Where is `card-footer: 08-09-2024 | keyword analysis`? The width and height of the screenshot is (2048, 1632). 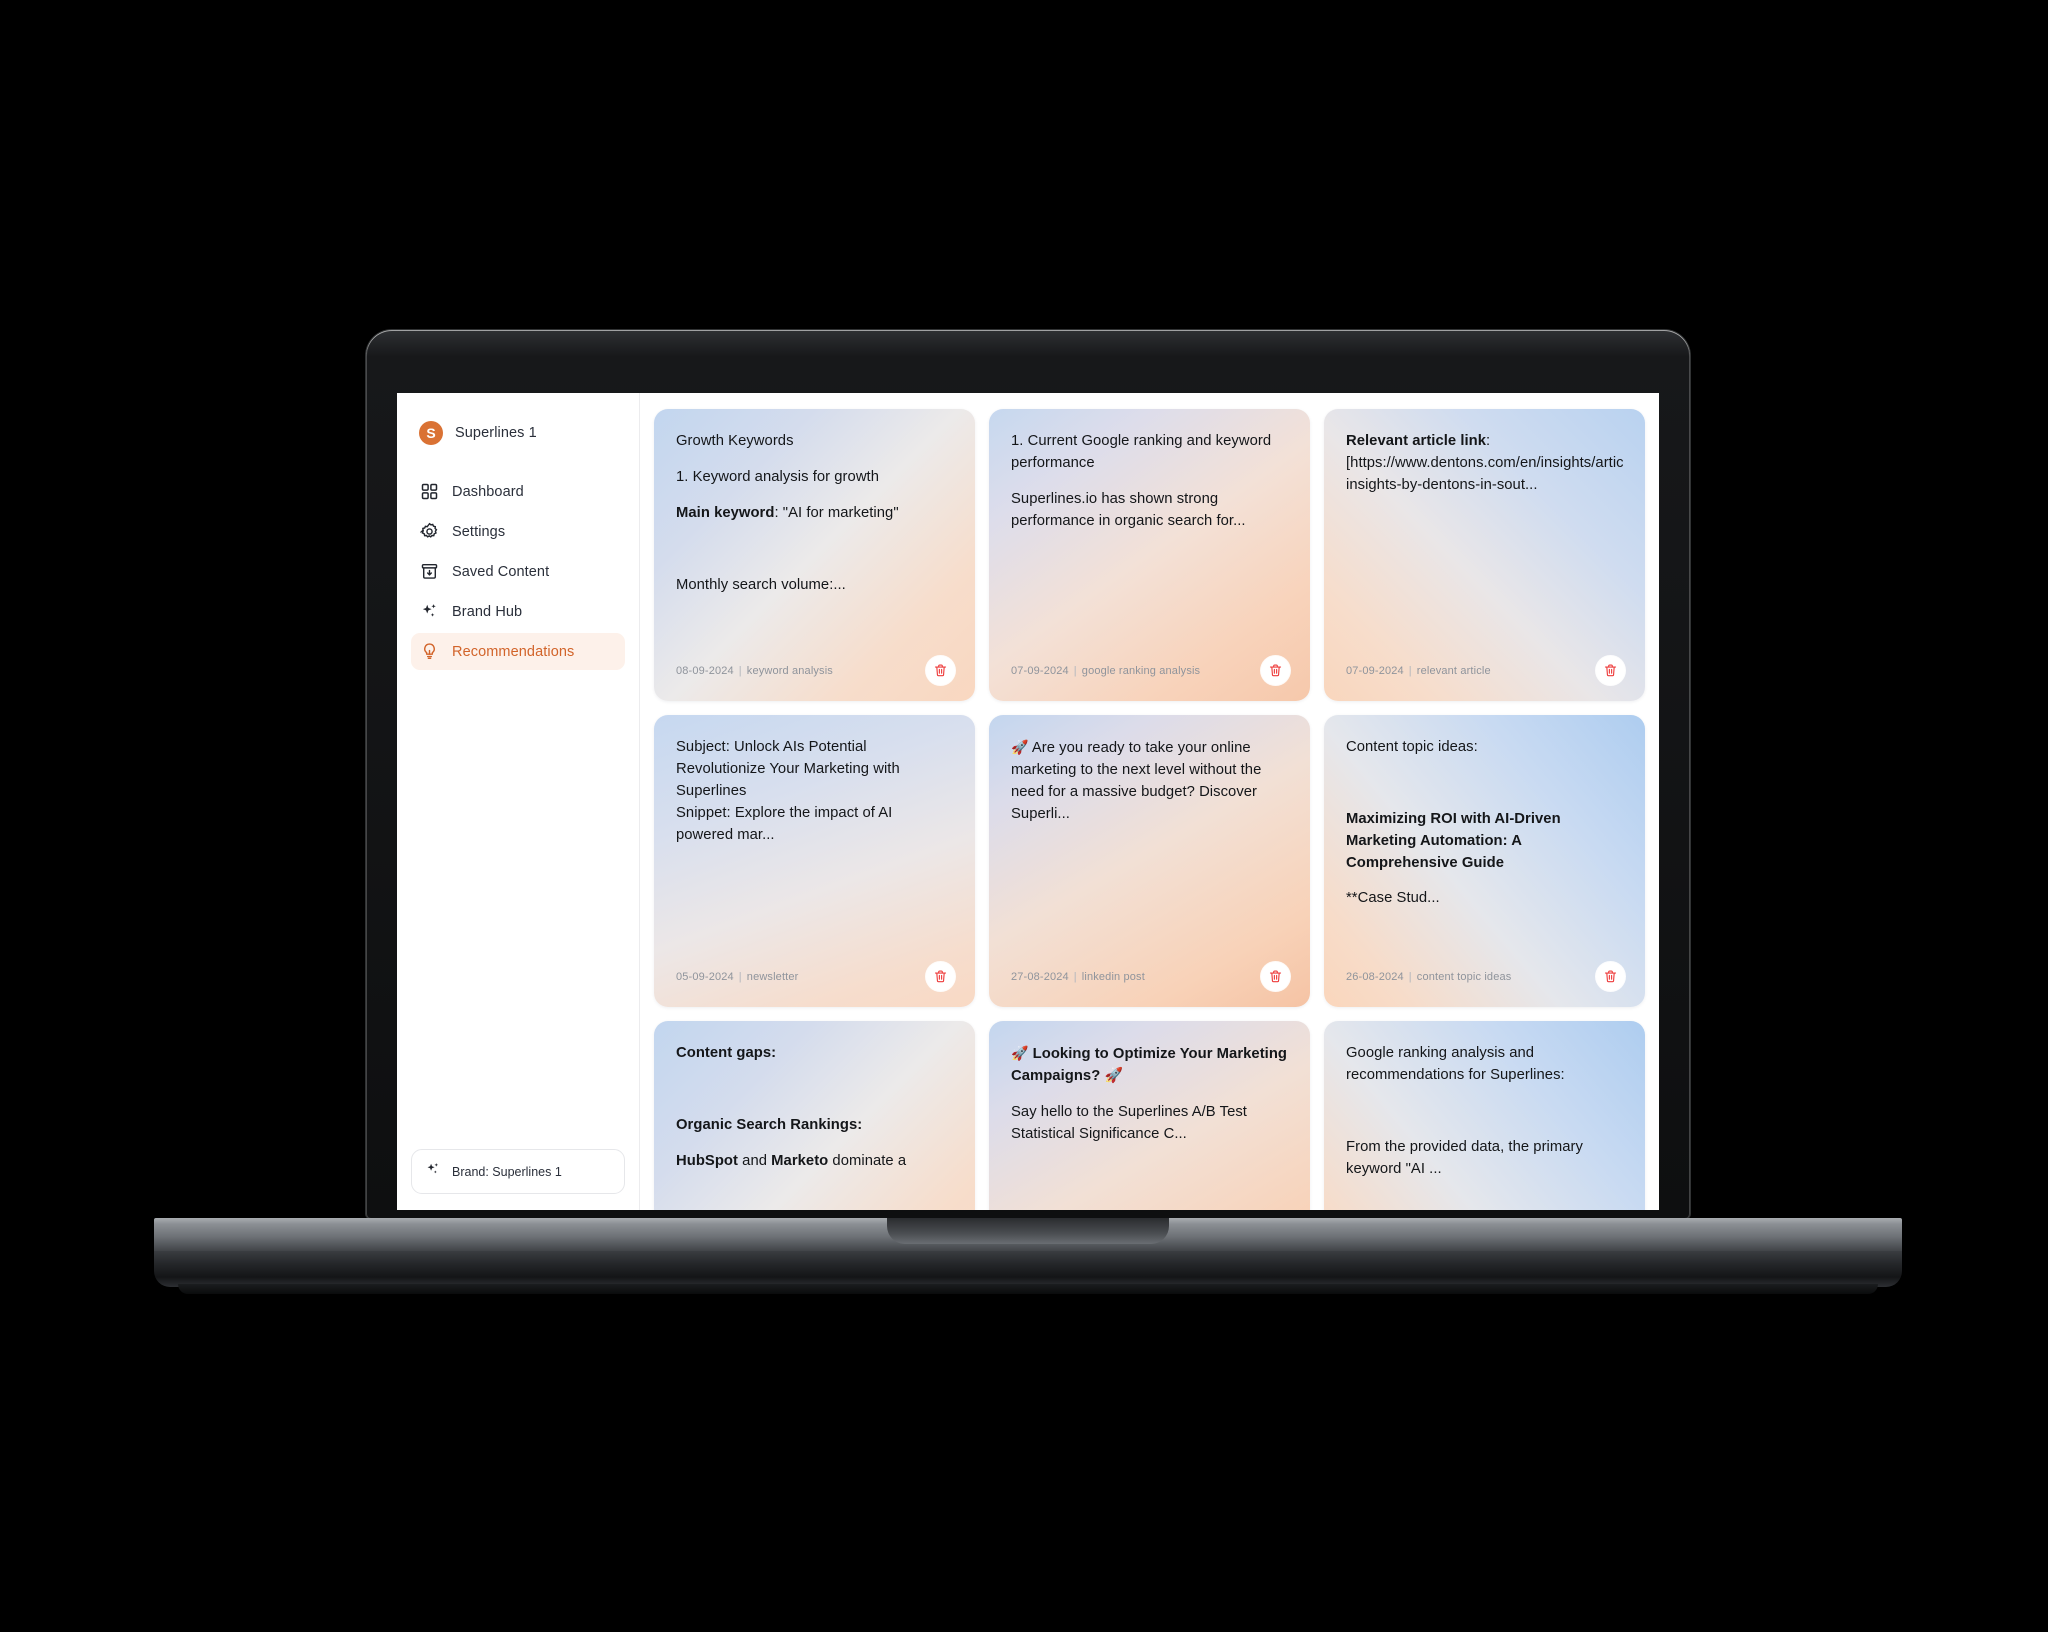 card-footer: 08-09-2024 | keyword analysis is located at coordinates (815, 670).